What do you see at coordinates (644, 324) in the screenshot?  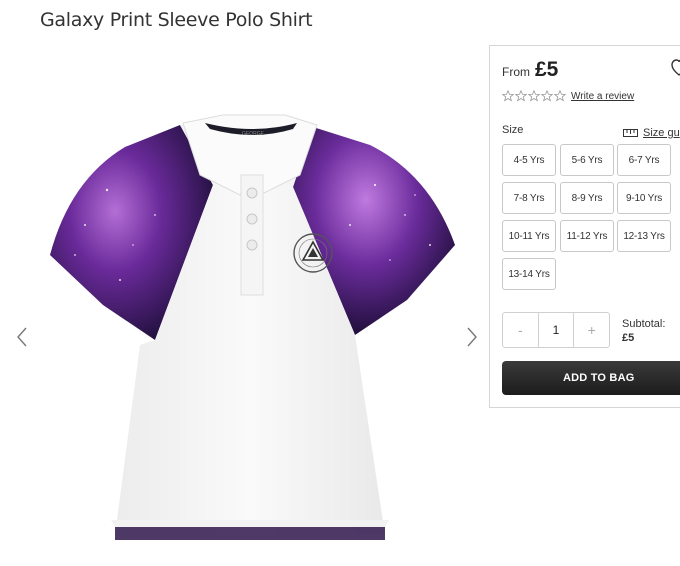 I see `subtotal-label: Subtotal:` at bounding box center [644, 324].